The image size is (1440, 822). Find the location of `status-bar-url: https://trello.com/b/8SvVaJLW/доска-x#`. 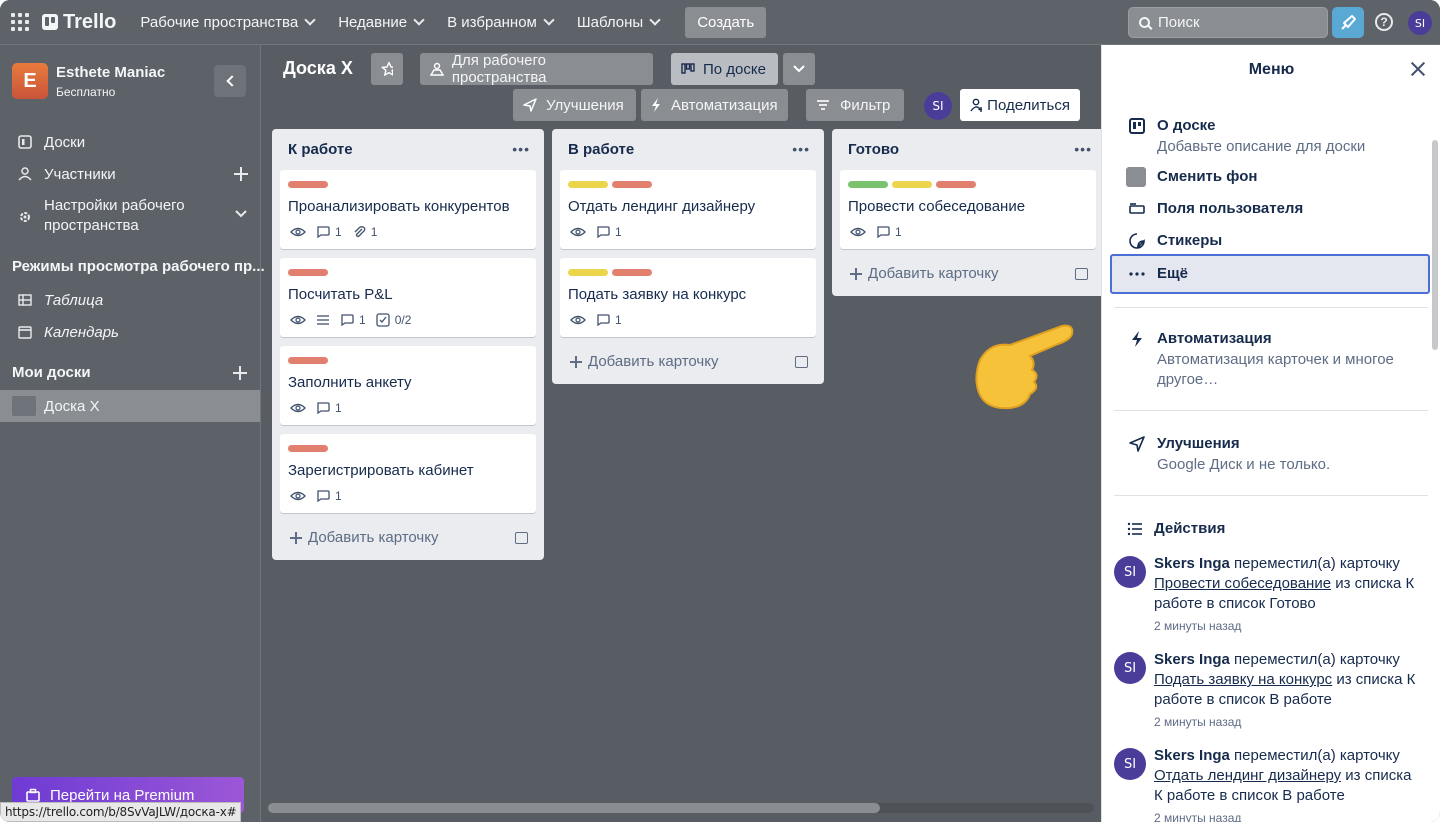

status-bar-url: https://trello.com/b/8SvVaJLW/доска-x# is located at coordinates (121, 812).